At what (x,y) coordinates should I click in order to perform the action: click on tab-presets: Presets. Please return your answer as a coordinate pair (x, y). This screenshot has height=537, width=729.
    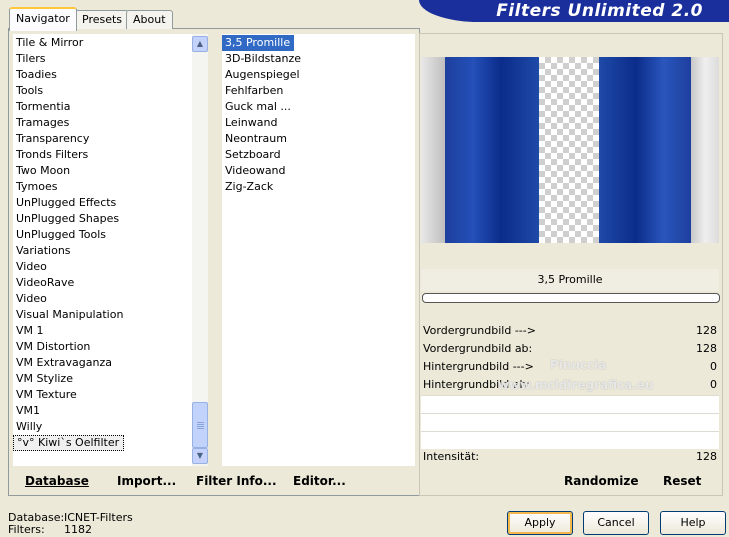
    Looking at the image, I should click on (102, 19).